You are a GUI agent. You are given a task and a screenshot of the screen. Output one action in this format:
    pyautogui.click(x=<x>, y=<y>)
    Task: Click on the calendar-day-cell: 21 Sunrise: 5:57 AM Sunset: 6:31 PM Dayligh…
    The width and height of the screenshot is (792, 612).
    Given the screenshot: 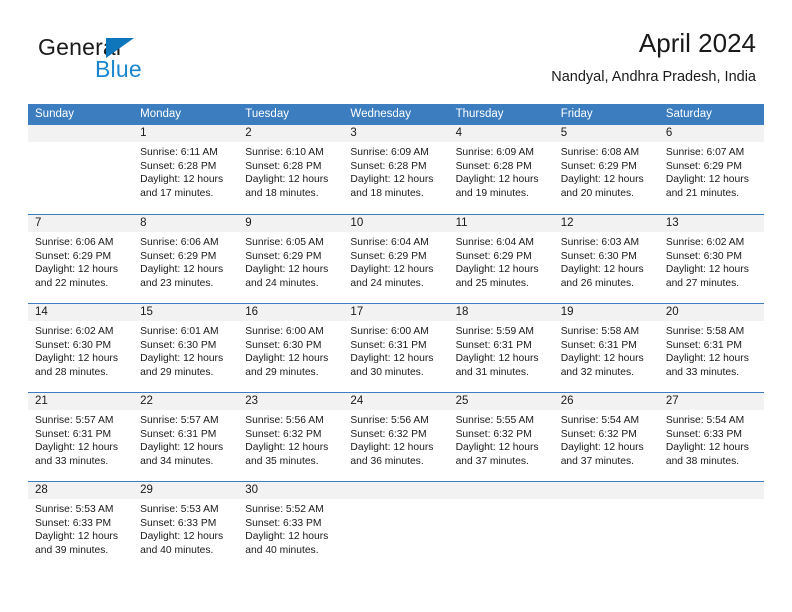 What is the action you would take?
    pyautogui.click(x=81, y=437)
    